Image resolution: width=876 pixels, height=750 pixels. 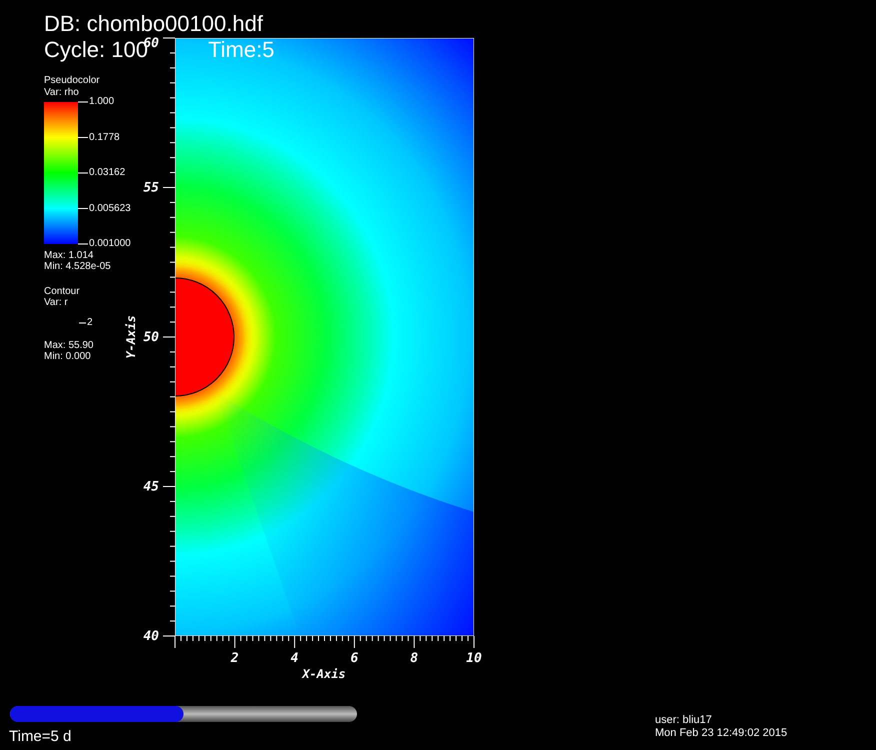 I want to click on y-tick-label: 55, so click(x=151, y=188).